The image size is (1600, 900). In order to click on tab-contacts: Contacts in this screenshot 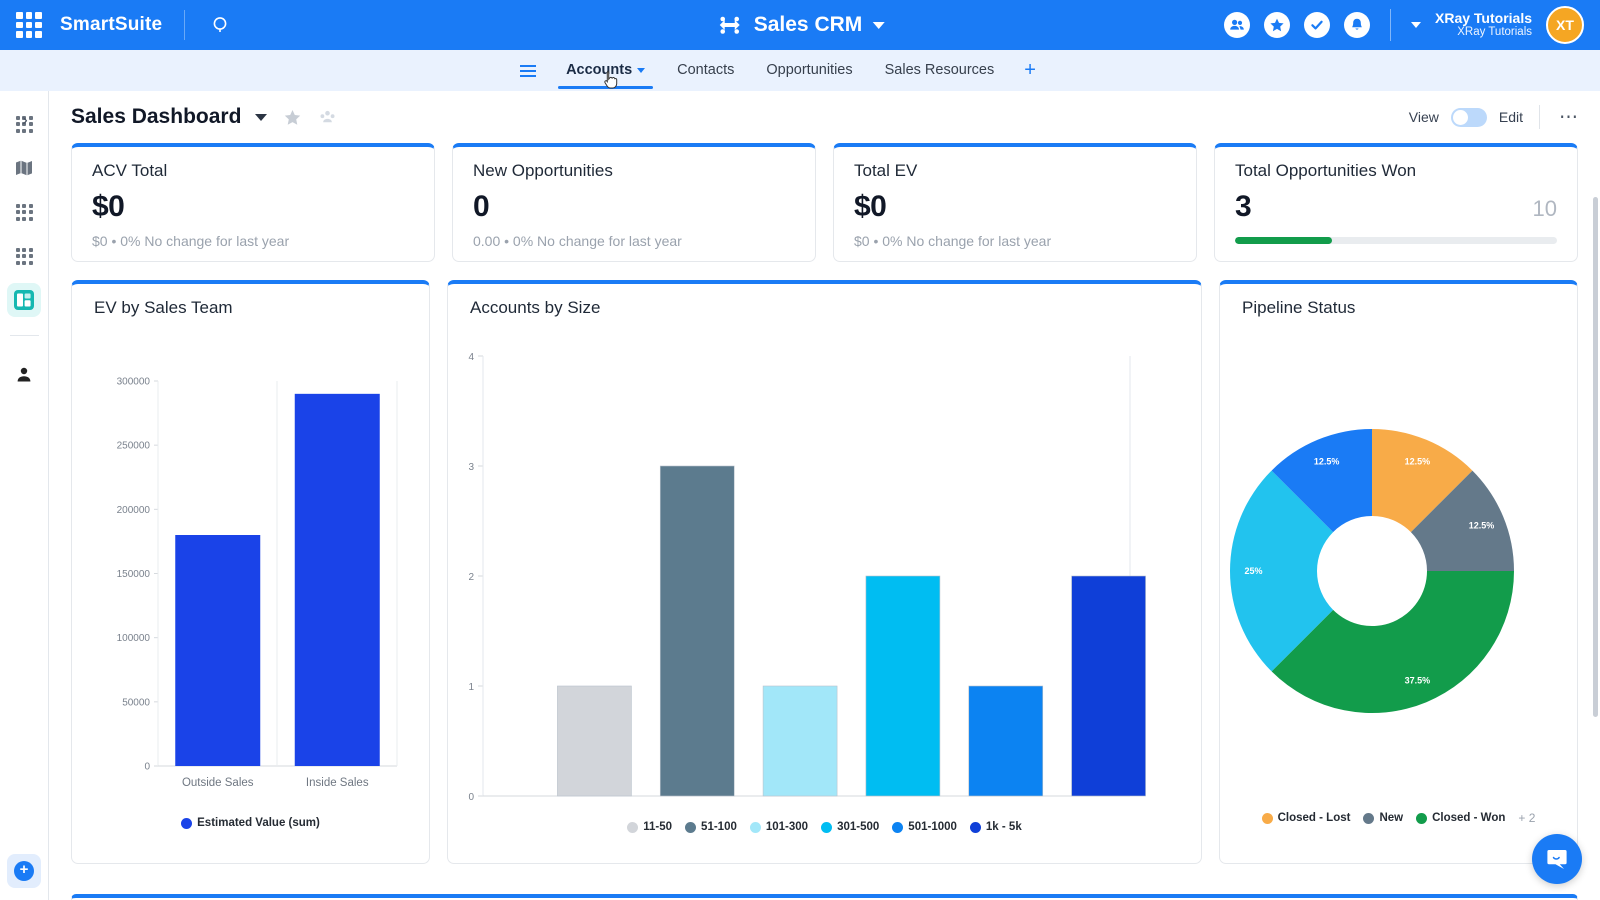, I will do `click(705, 70)`.